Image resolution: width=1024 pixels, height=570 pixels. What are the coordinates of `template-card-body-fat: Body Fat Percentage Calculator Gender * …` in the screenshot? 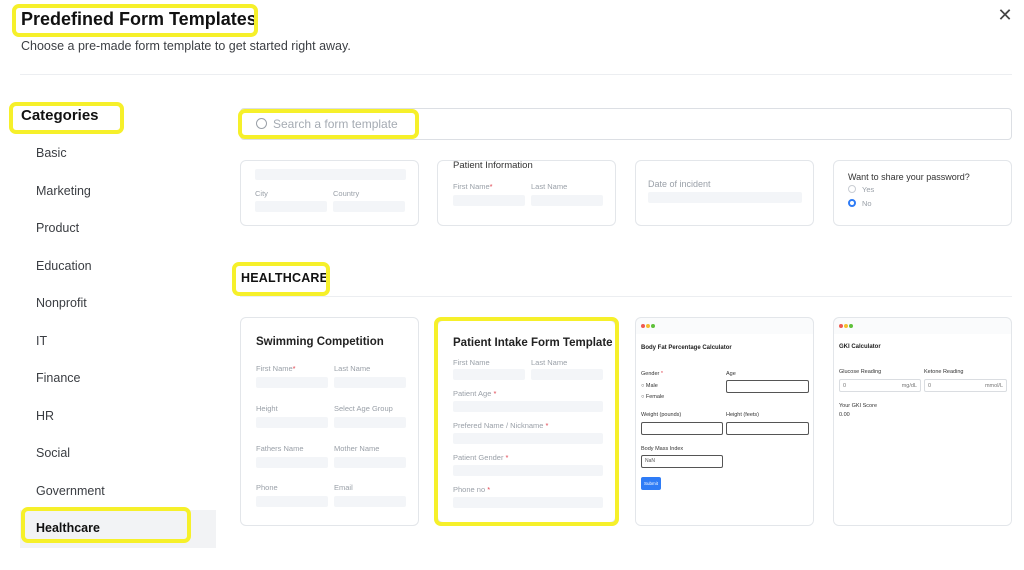 It's located at (724, 421).